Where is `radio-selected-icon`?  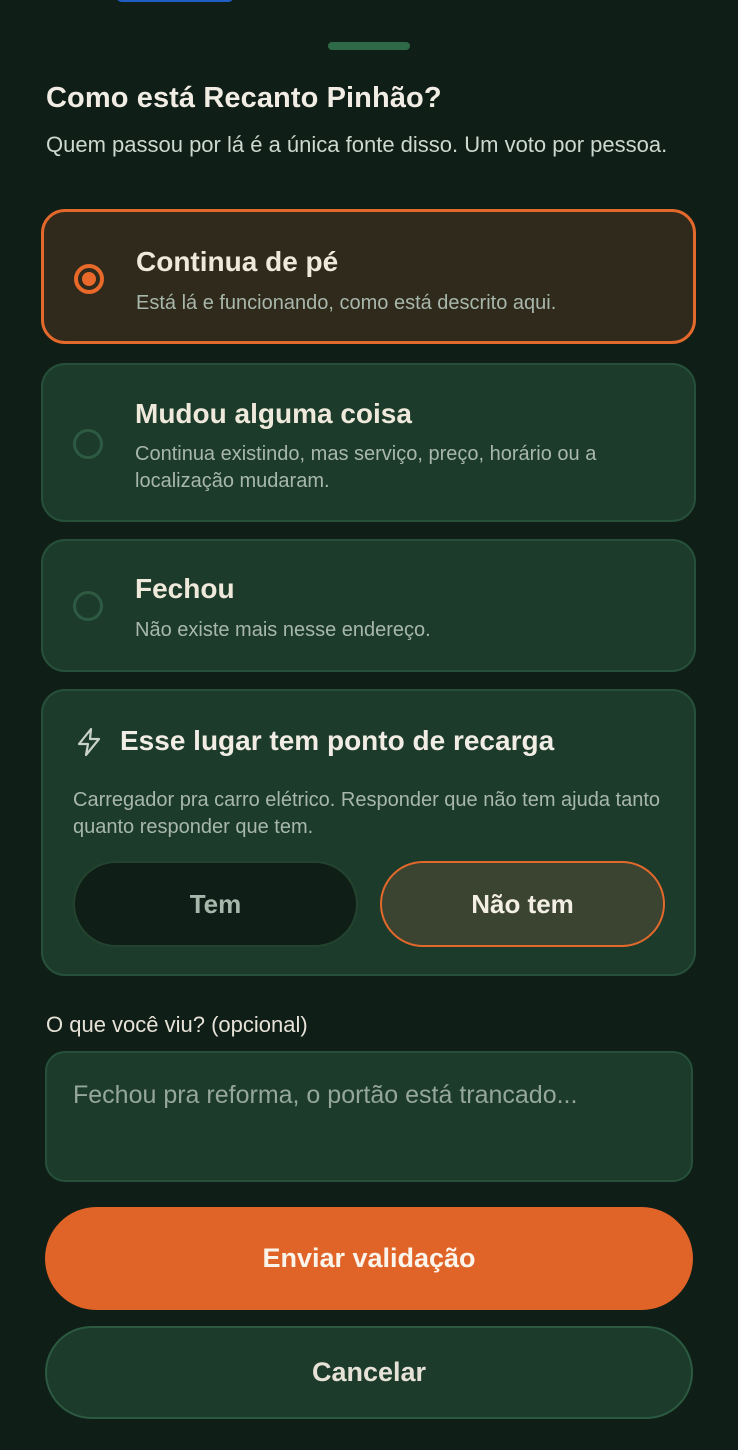
radio-selected-icon is located at coordinates (89, 279).